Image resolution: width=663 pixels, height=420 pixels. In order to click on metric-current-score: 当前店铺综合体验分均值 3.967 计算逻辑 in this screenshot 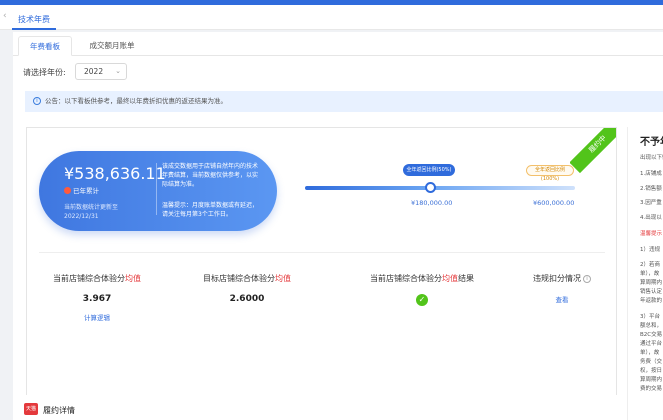, I will do `click(97, 297)`.